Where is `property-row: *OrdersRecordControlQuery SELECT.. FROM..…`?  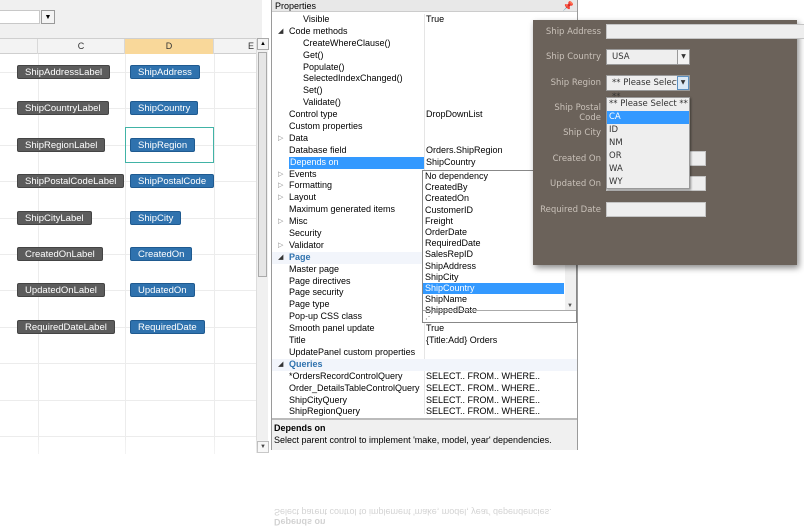
property-row: *OrdersRecordControlQuery SELECT.. FROM..… is located at coordinates (424, 377).